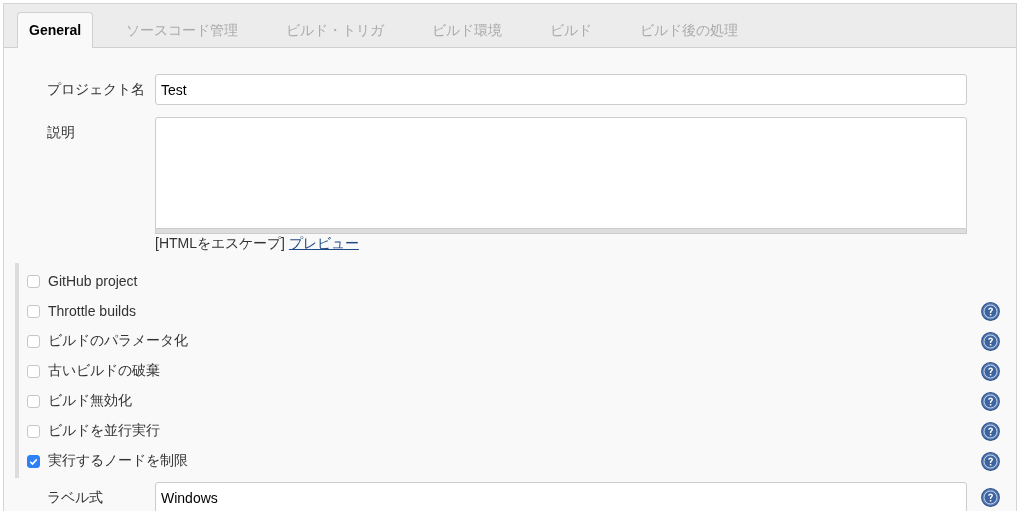 This screenshot has height=511, width=1024. What do you see at coordinates (75, 497) in the screenshot?
I see `field-label: ラベル式` at bounding box center [75, 497].